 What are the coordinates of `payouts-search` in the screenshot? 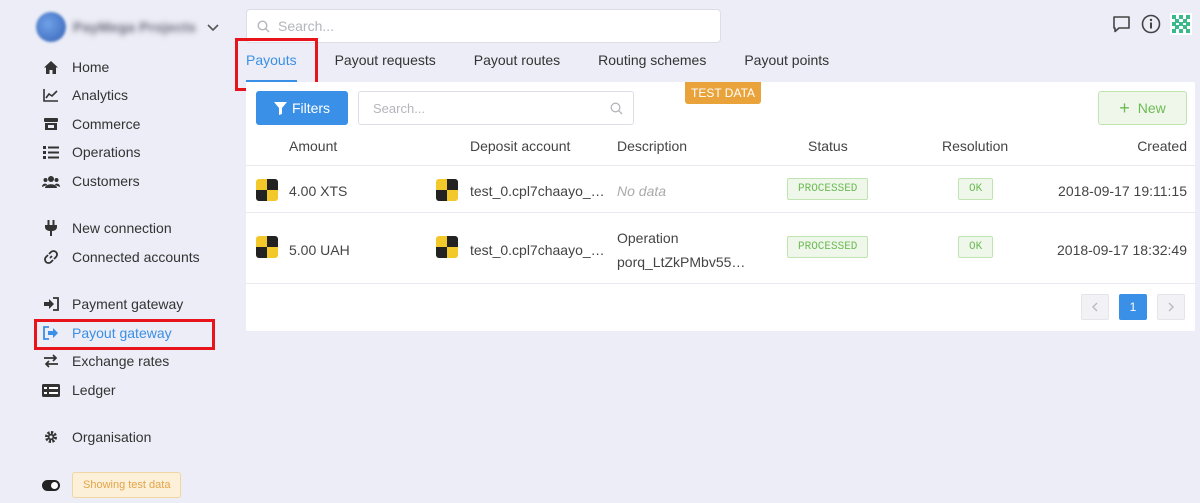 It's located at (496, 108).